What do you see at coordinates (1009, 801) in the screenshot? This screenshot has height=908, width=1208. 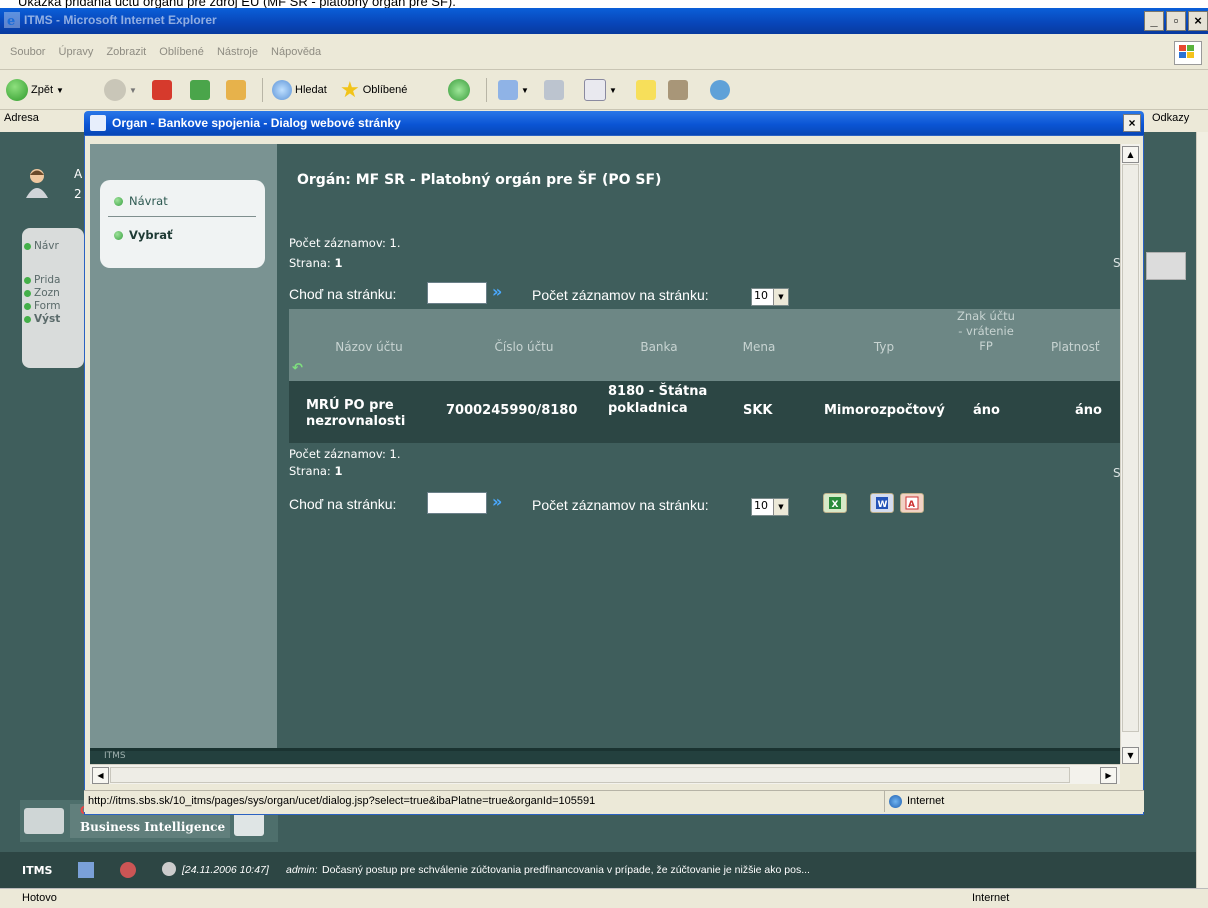 I see `dialog-status-zone: Internet` at bounding box center [1009, 801].